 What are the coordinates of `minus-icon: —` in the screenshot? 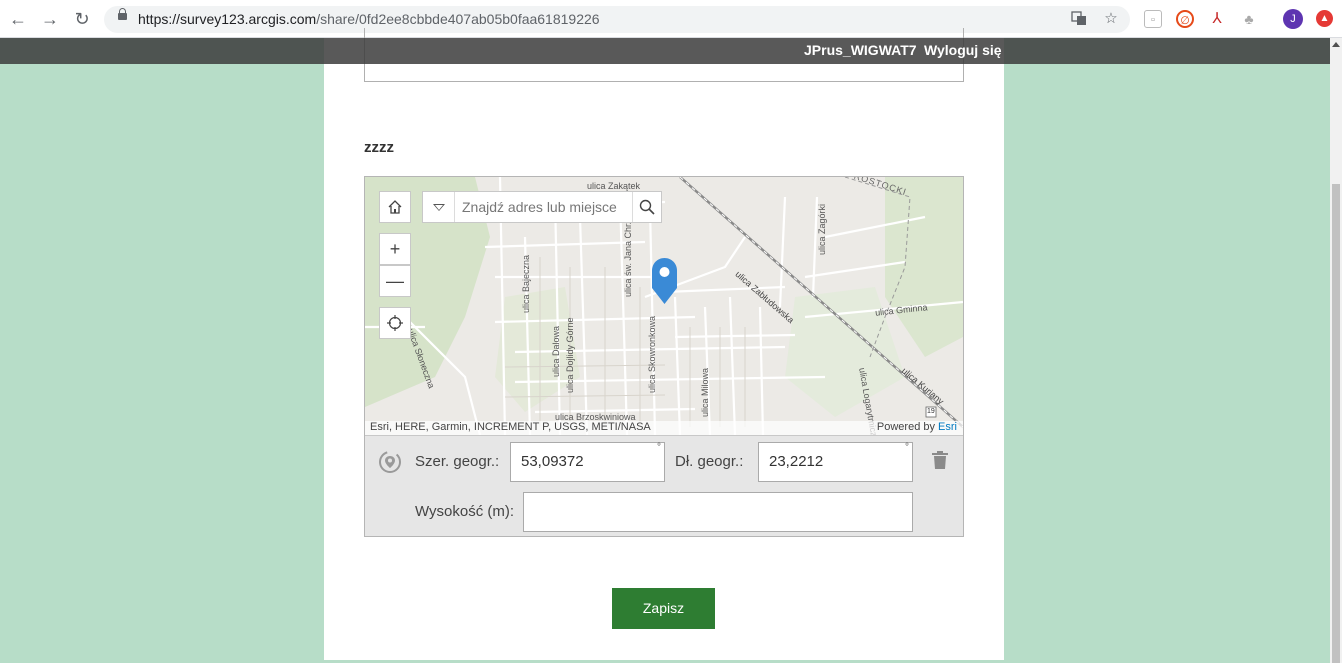 It's located at (395, 281).